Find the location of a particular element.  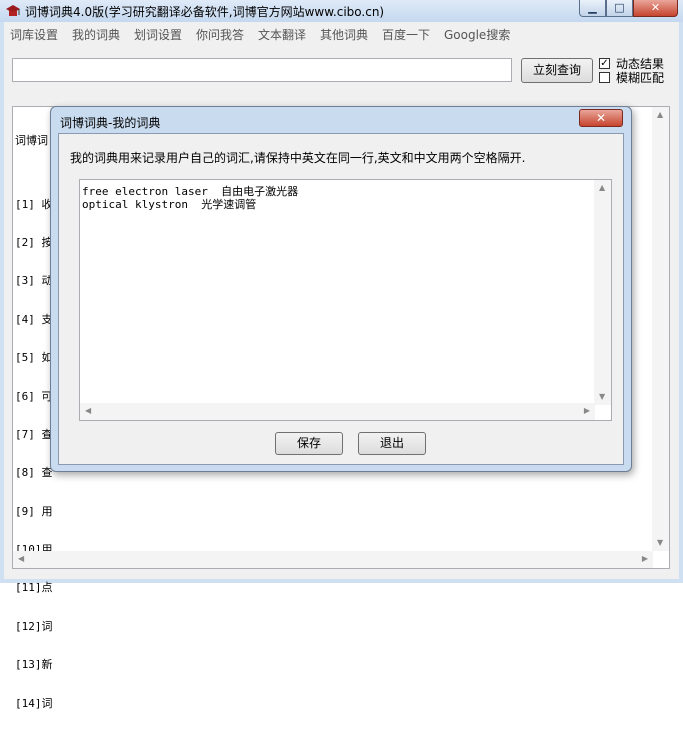

search-input is located at coordinates (262, 70).